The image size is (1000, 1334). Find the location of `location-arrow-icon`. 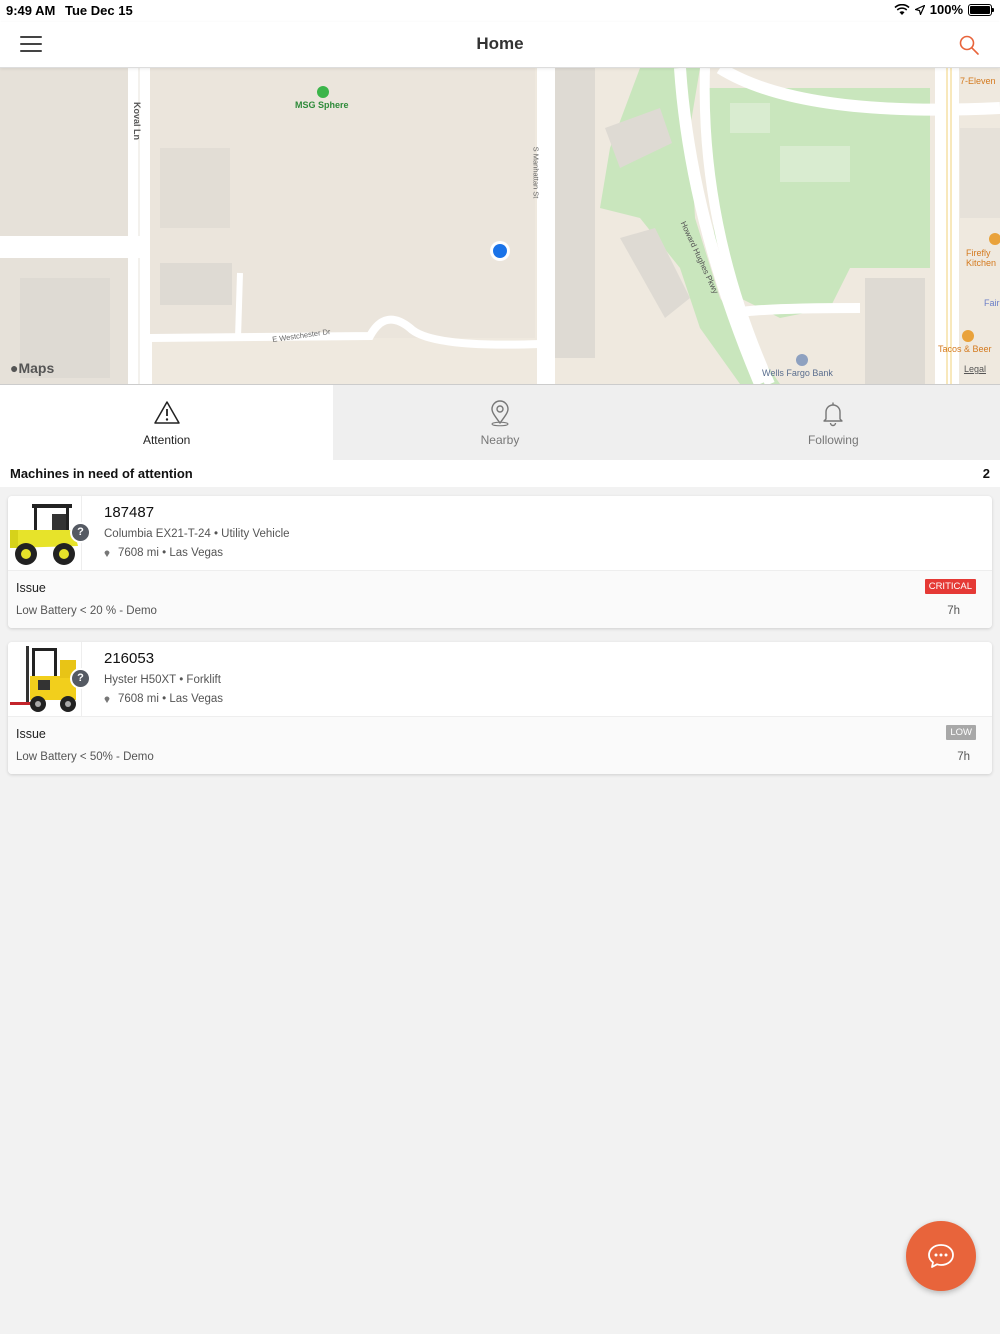

location-arrow-icon is located at coordinates (919, 9).